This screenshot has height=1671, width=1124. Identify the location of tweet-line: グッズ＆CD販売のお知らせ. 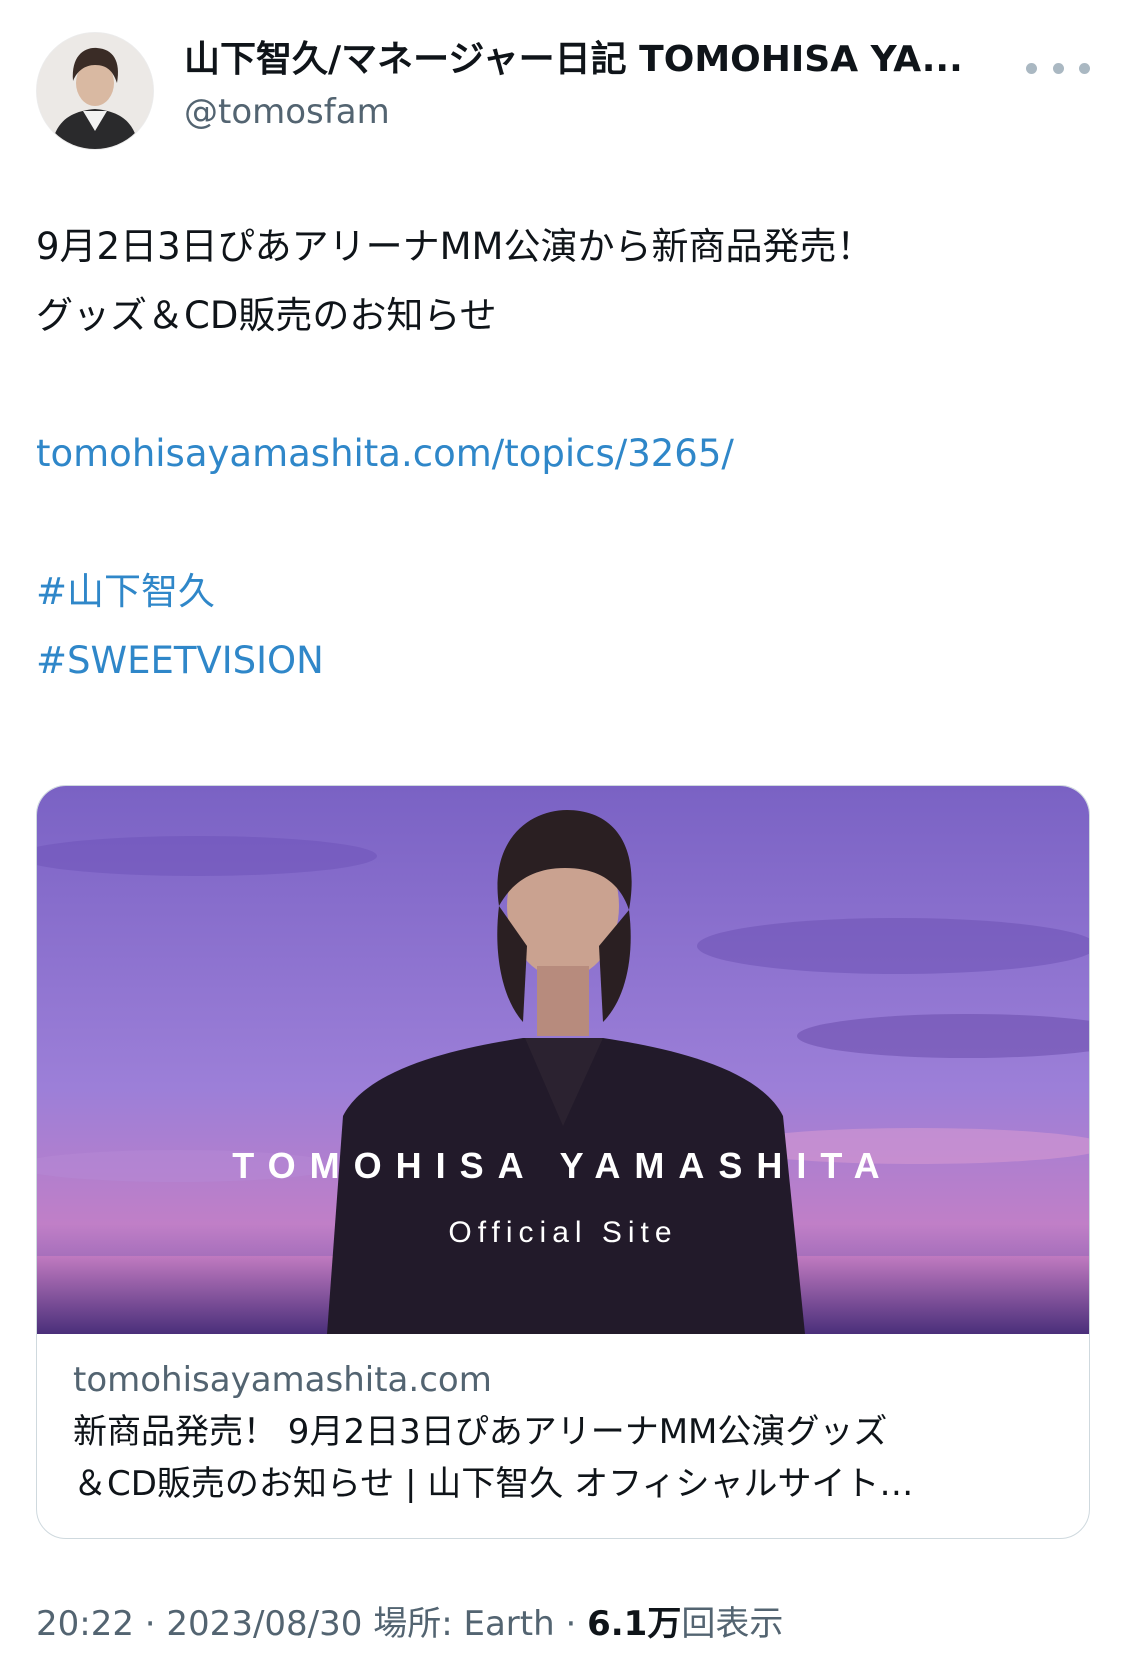
(266, 315).